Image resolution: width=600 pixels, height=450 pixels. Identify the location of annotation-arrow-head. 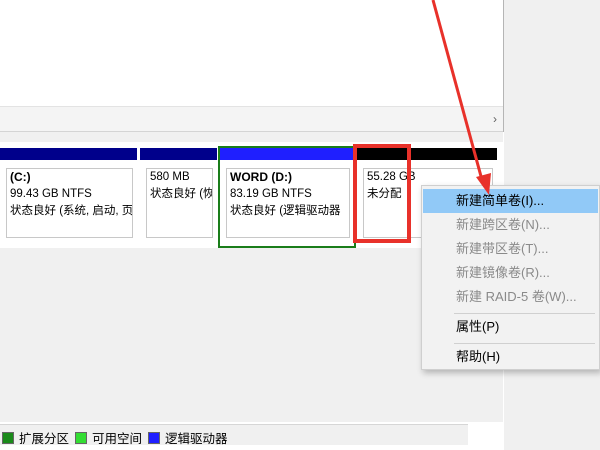
(483, 184).